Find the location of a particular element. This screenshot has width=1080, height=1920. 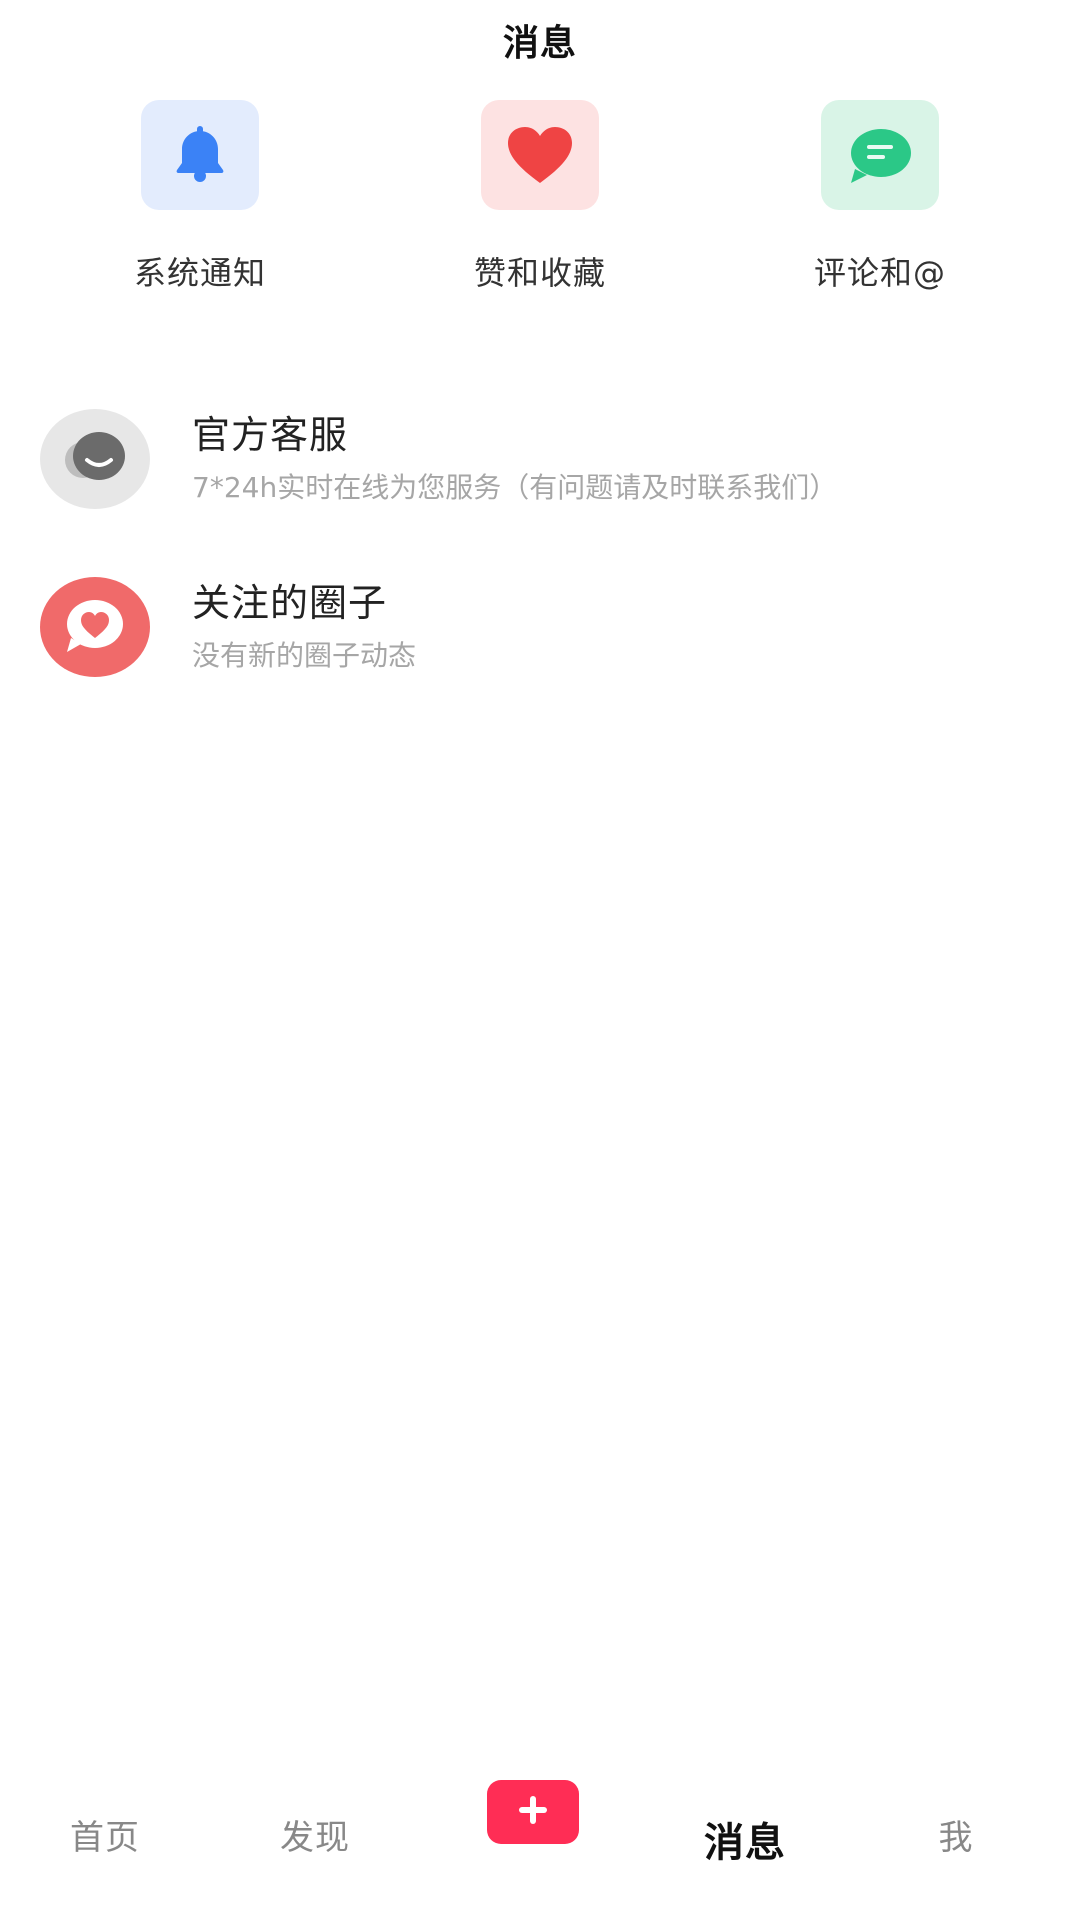

item-title: 官方客服 is located at coordinates (270, 435).